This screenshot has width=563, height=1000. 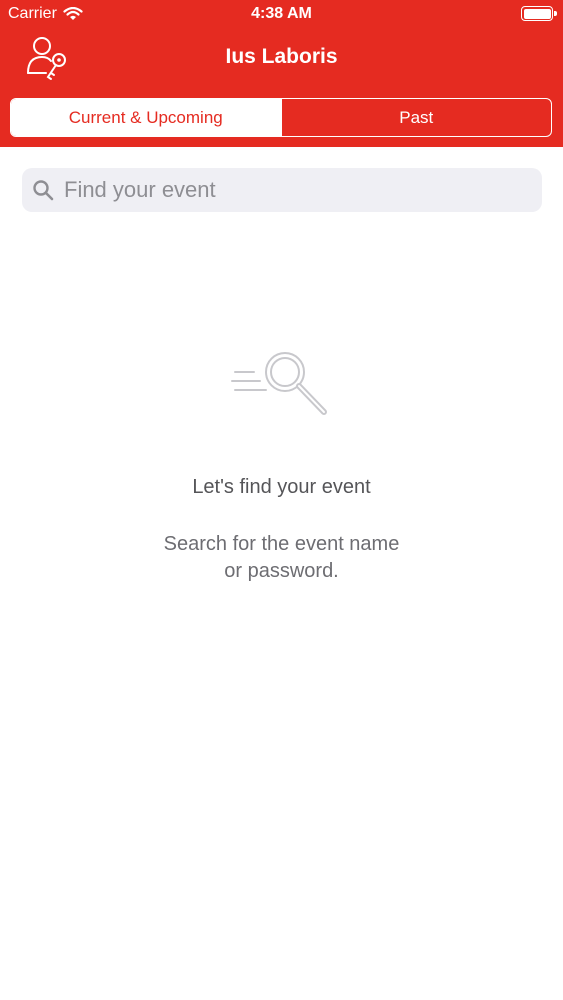 I want to click on battery-level, so click(x=537, y=13).